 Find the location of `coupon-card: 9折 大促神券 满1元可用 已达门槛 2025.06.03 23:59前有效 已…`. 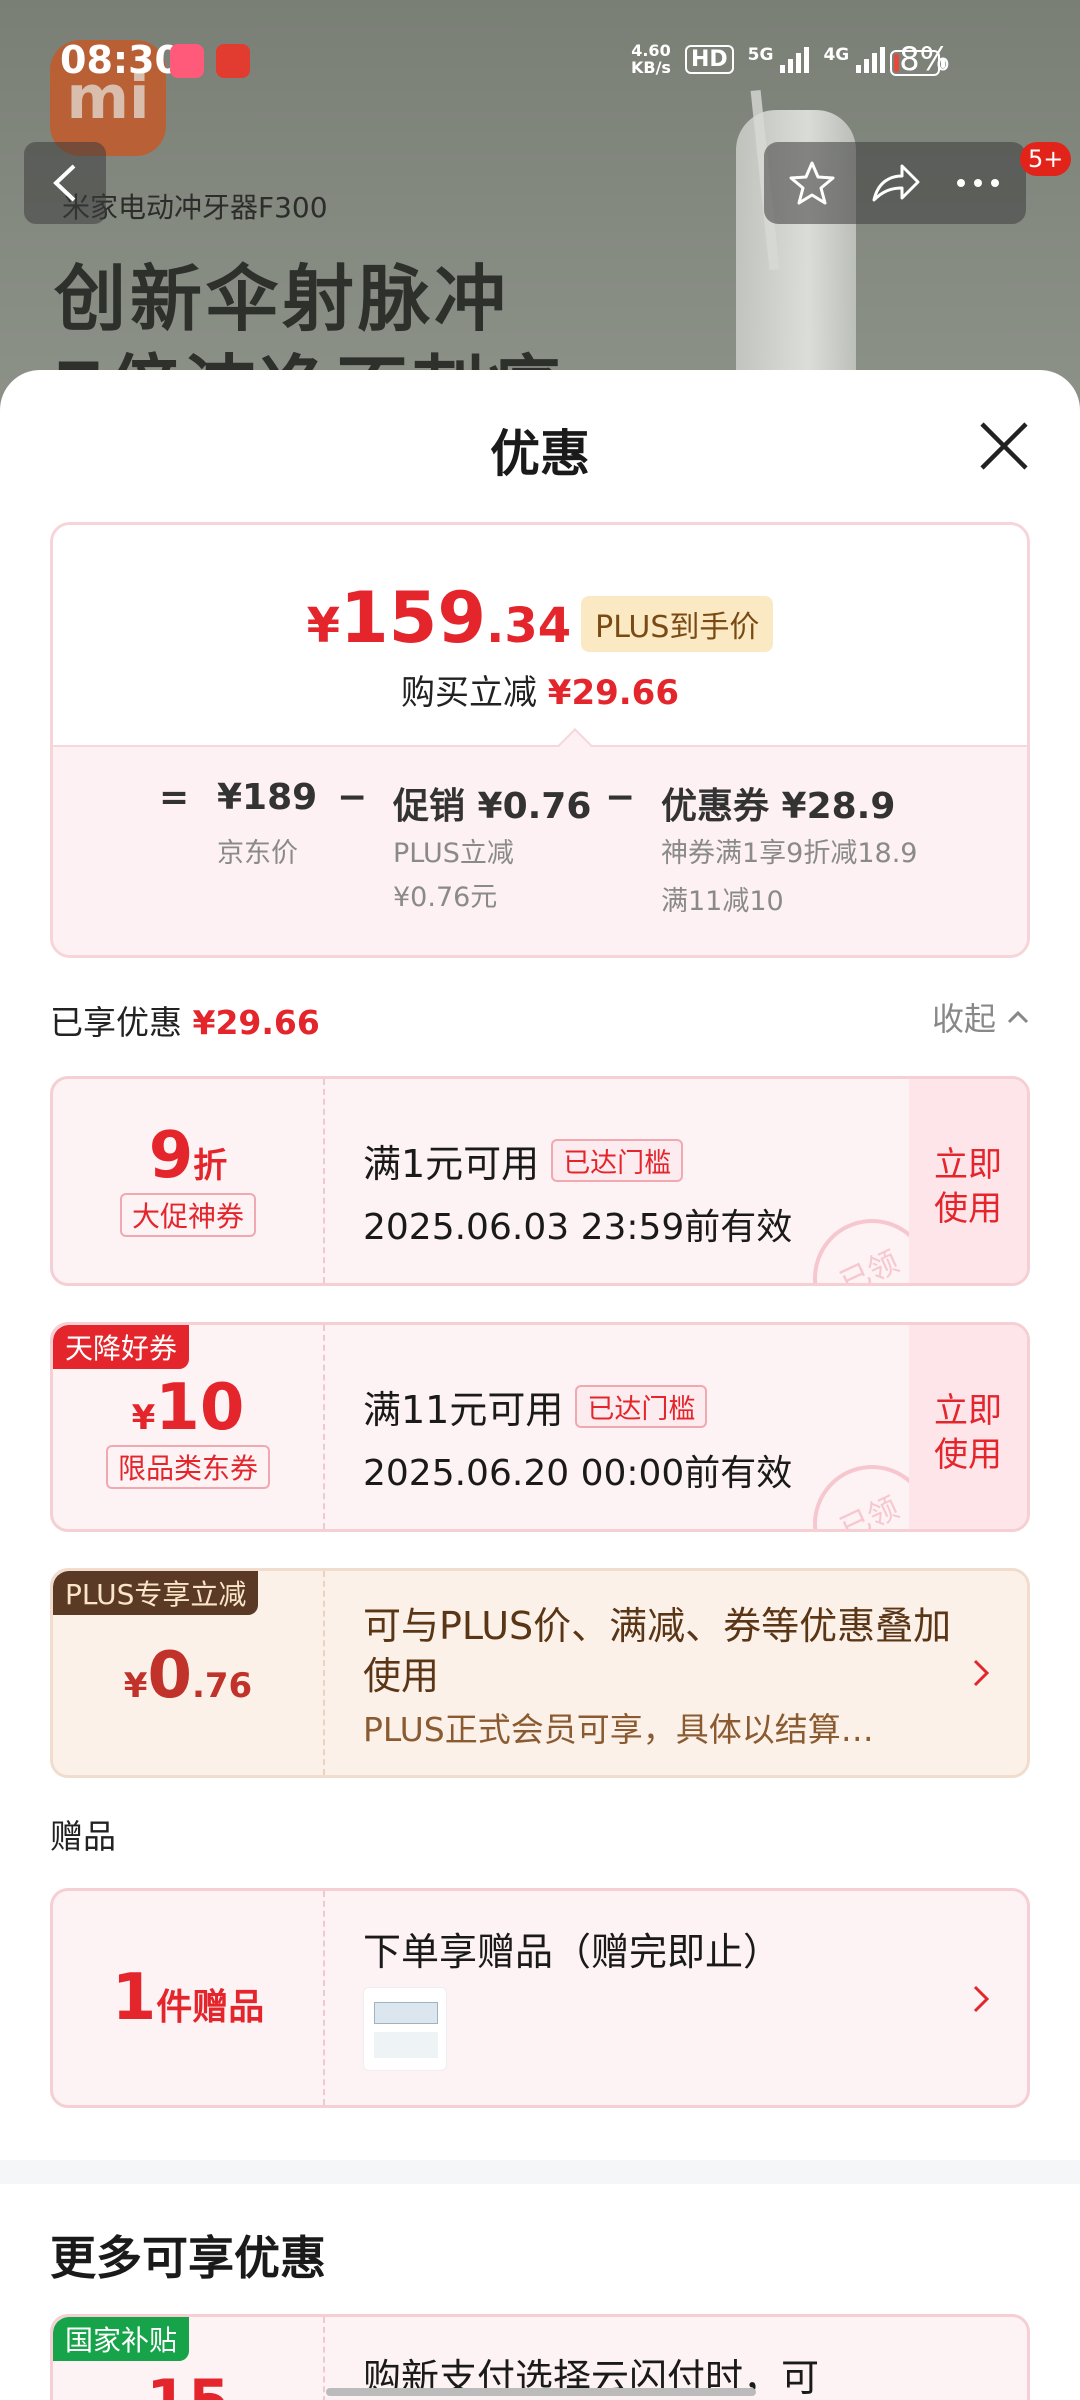

coupon-card: 9折 大促神券 满1元可用 已达门槛 2025.06.03 23:59前有效 已… is located at coordinates (540, 1181).